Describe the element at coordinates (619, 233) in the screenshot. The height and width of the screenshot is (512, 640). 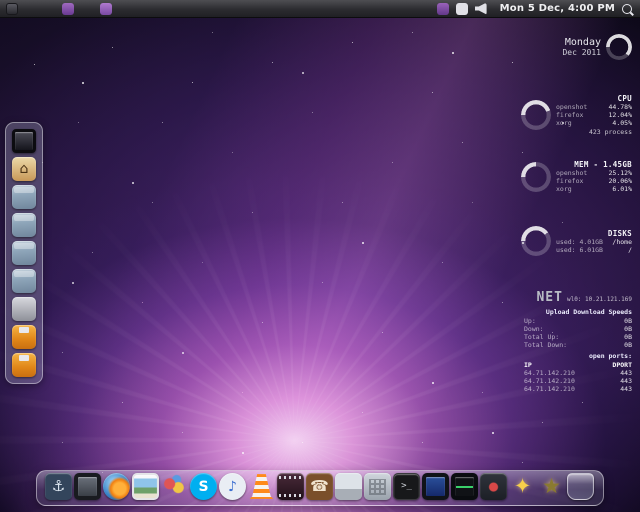
I see `disks-title: DISKS` at that location.